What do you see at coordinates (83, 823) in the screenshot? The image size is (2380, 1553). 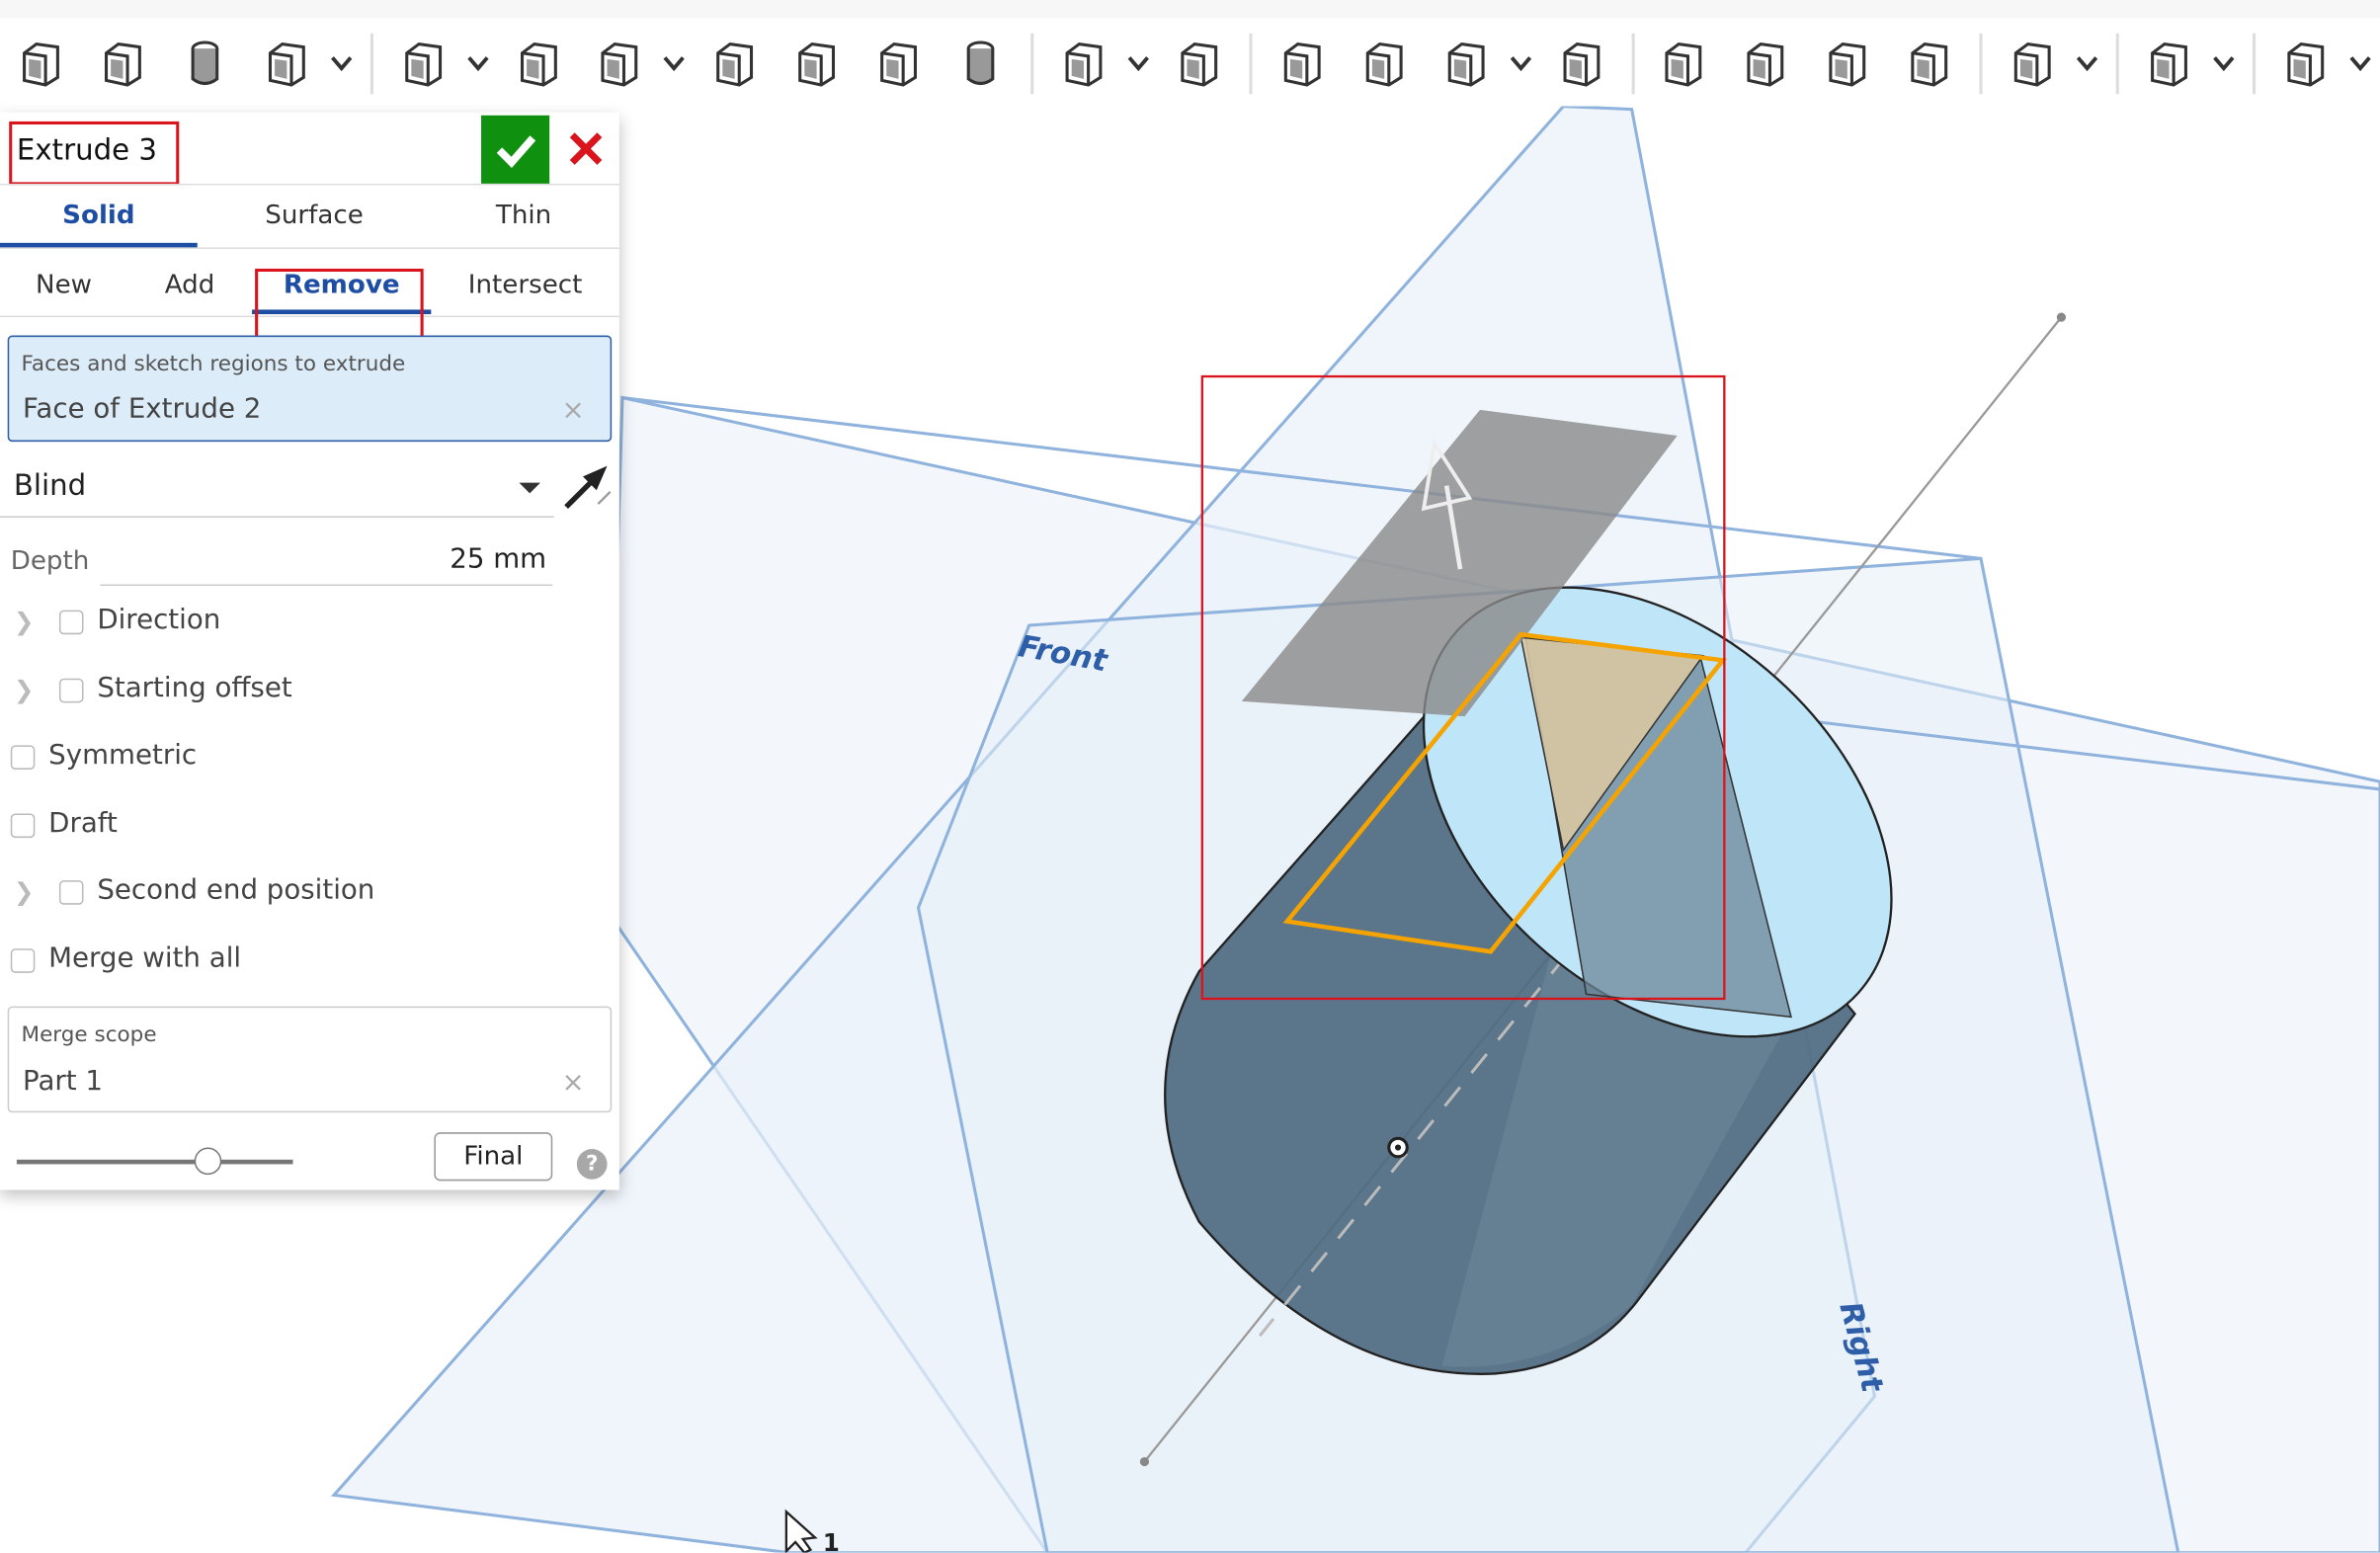 I see `draft-label: Draft` at bounding box center [83, 823].